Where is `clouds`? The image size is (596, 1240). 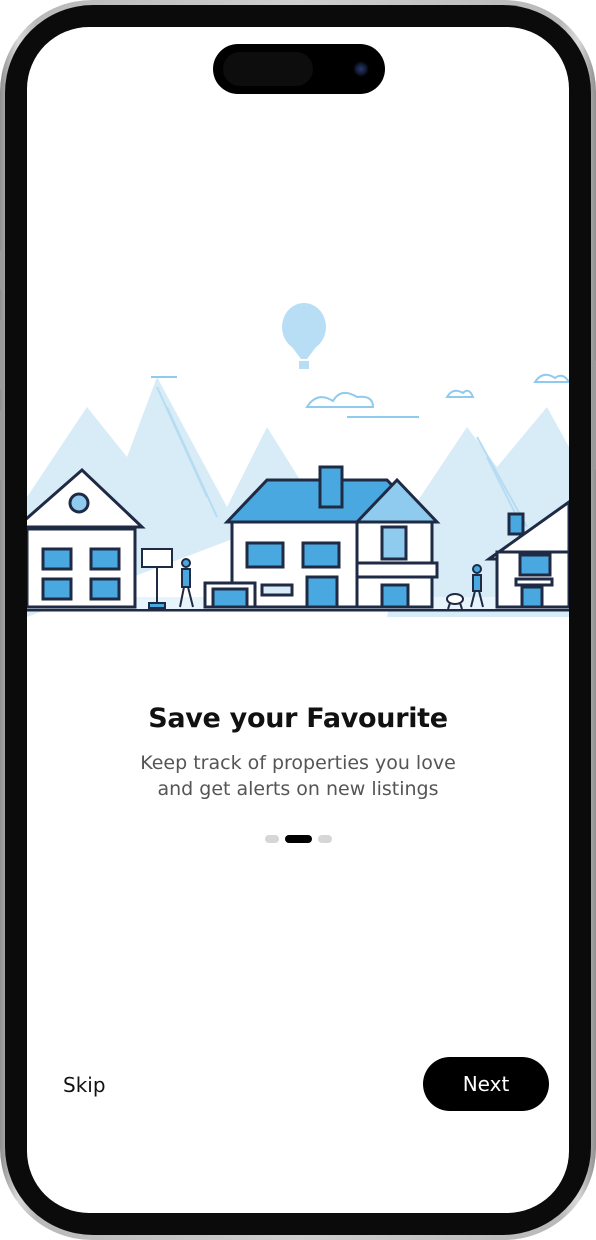
clouds is located at coordinates (360, 395).